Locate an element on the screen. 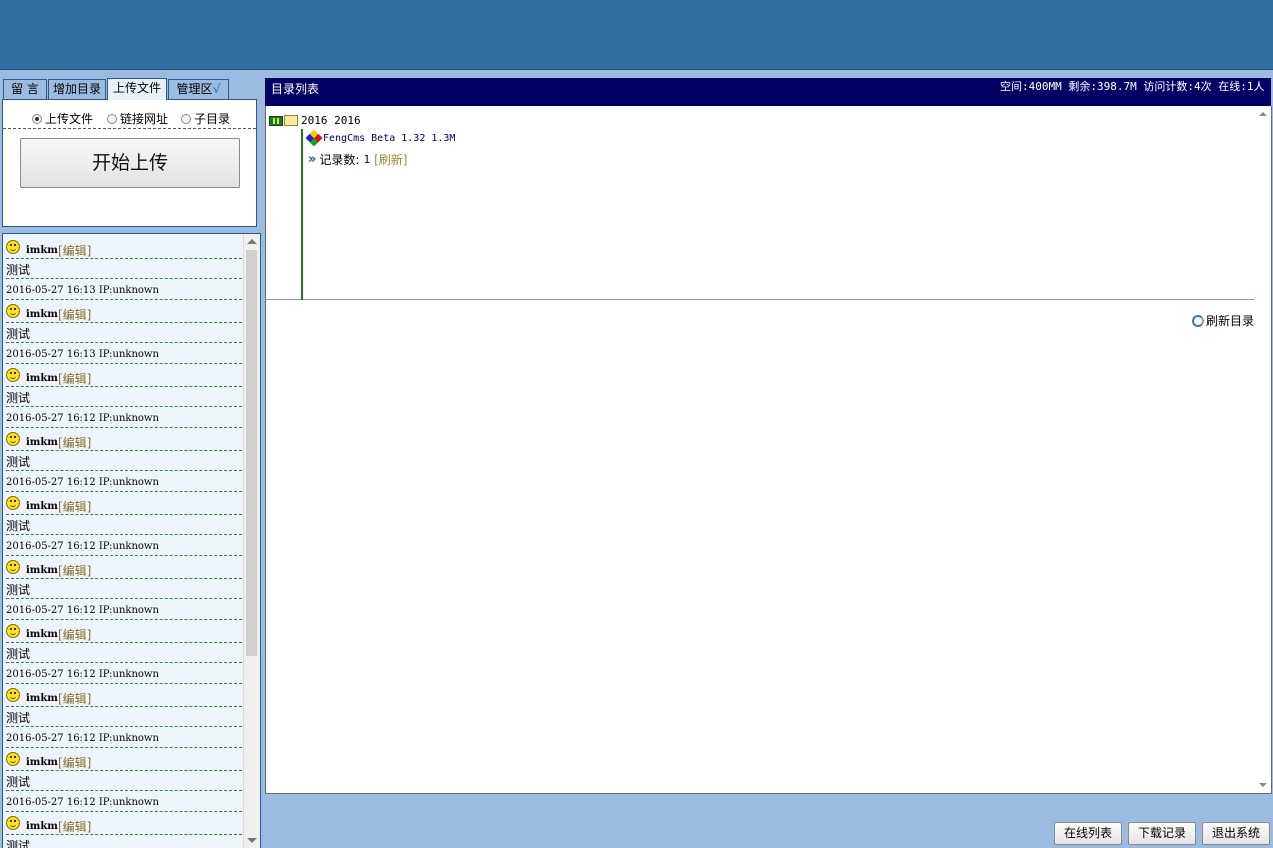 This screenshot has width=1273, height=848. logout-button: 退出系统 is located at coordinates (1236, 833).